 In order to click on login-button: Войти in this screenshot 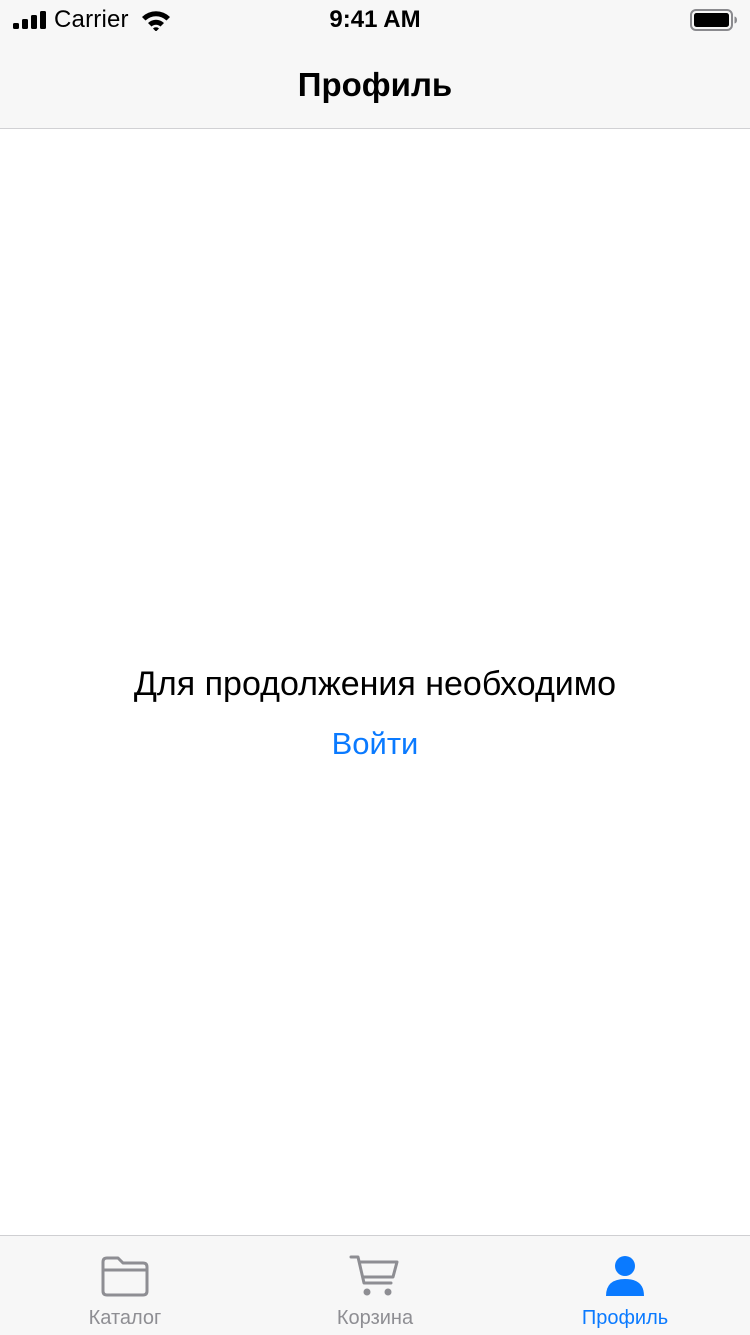, I will do `click(375, 744)`.